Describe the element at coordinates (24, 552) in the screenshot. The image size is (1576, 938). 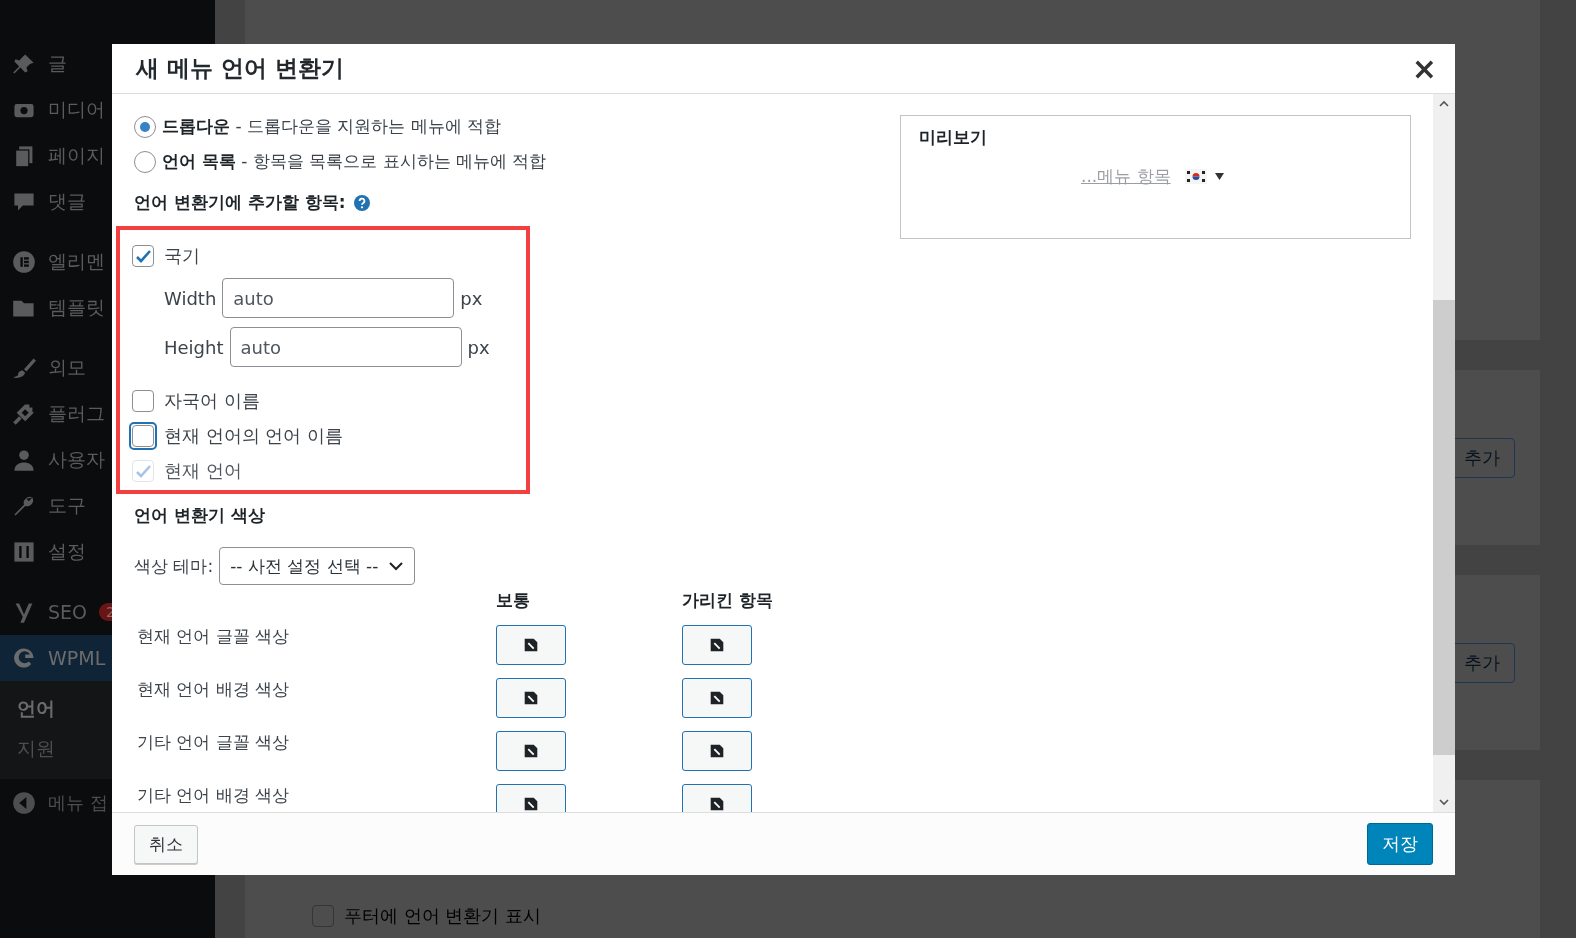
I see `sliders-icon` at that location.